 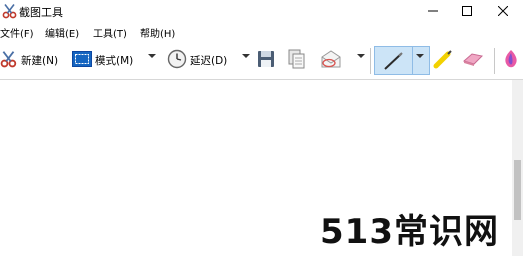 I want to click on window-title: 截图工具, so click(x=41, y=12).